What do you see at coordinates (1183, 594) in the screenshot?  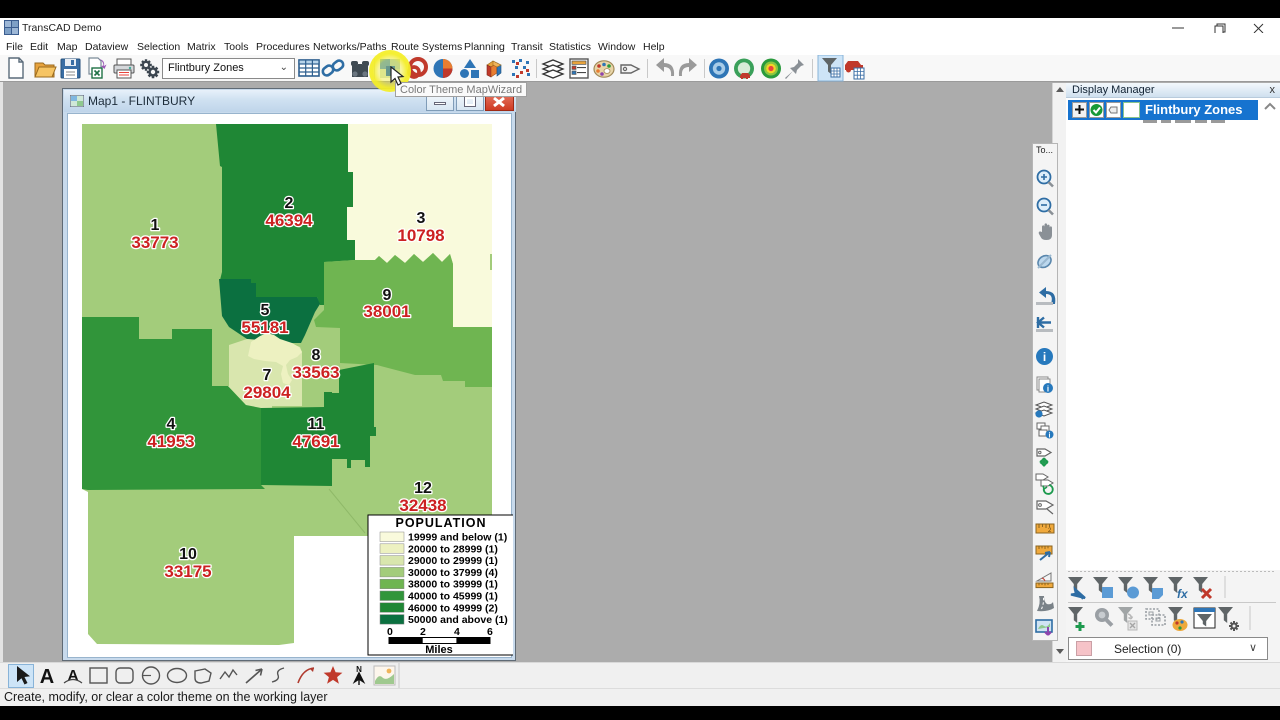 I see `svg-text: fx` at bounding box center [1183, 594].